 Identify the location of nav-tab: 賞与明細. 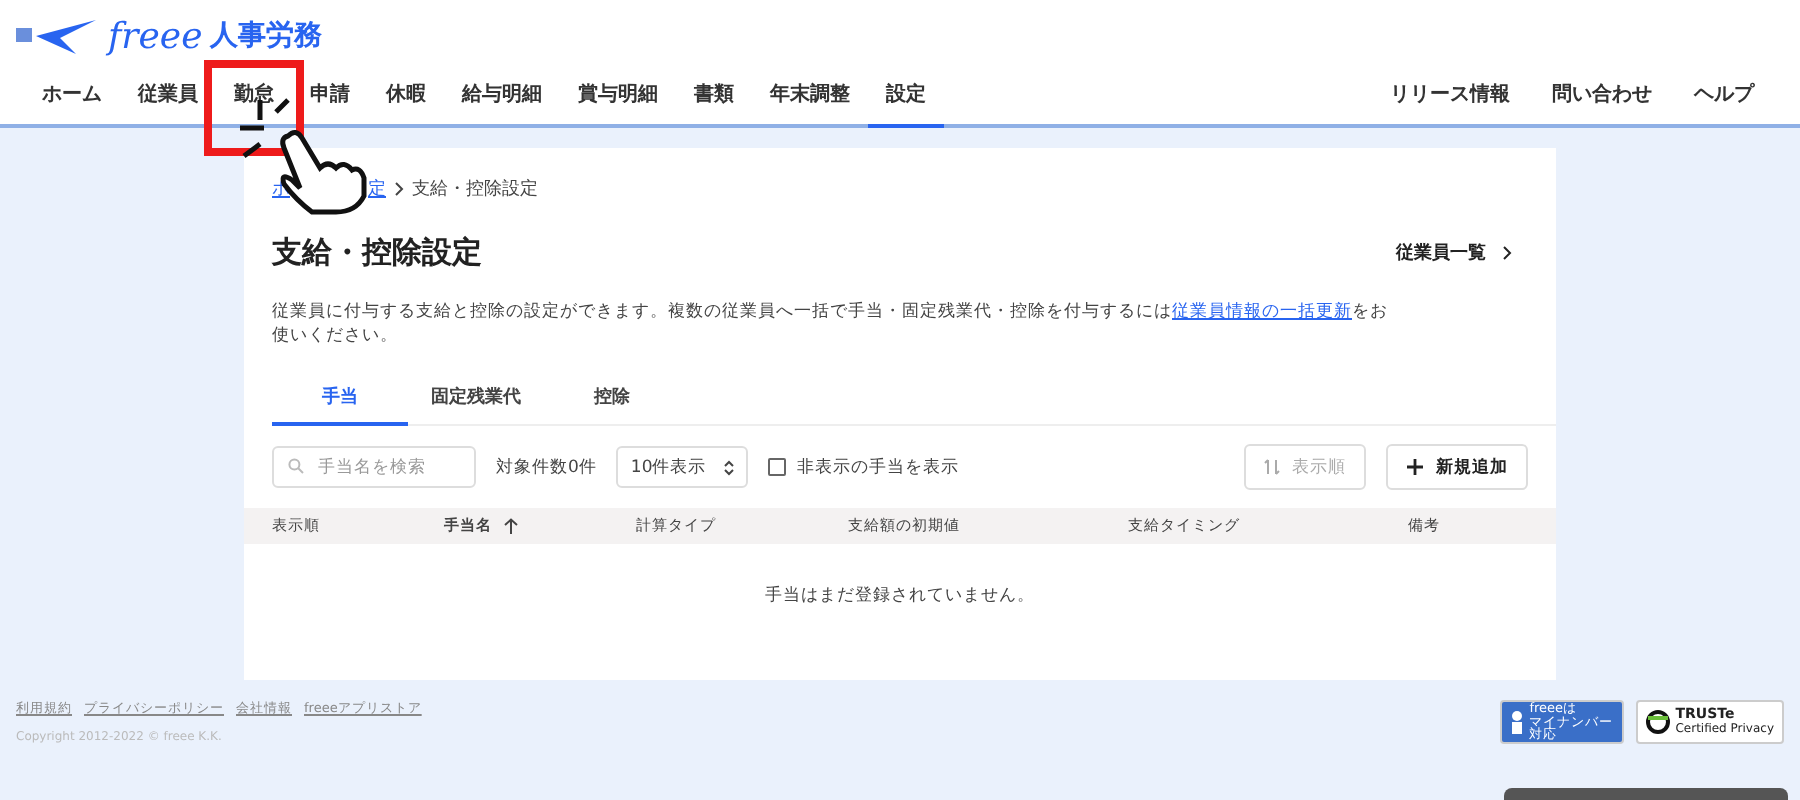
(618, 104).